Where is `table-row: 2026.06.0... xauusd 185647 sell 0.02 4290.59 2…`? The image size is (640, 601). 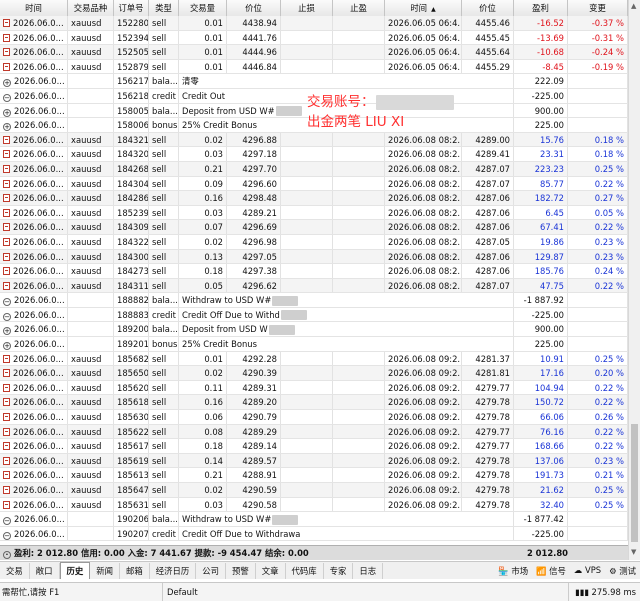
table-row: 2026.06.0... xauusd 185647 sell 0.02 4290.59 2… is located at coordinates (314, 490).